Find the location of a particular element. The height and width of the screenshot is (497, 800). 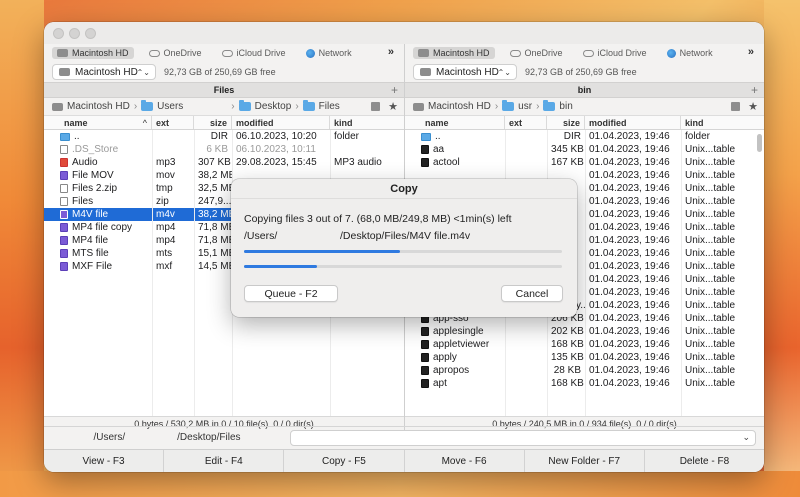

breadcrumb-item: Files is located at coordinates (329, 106).